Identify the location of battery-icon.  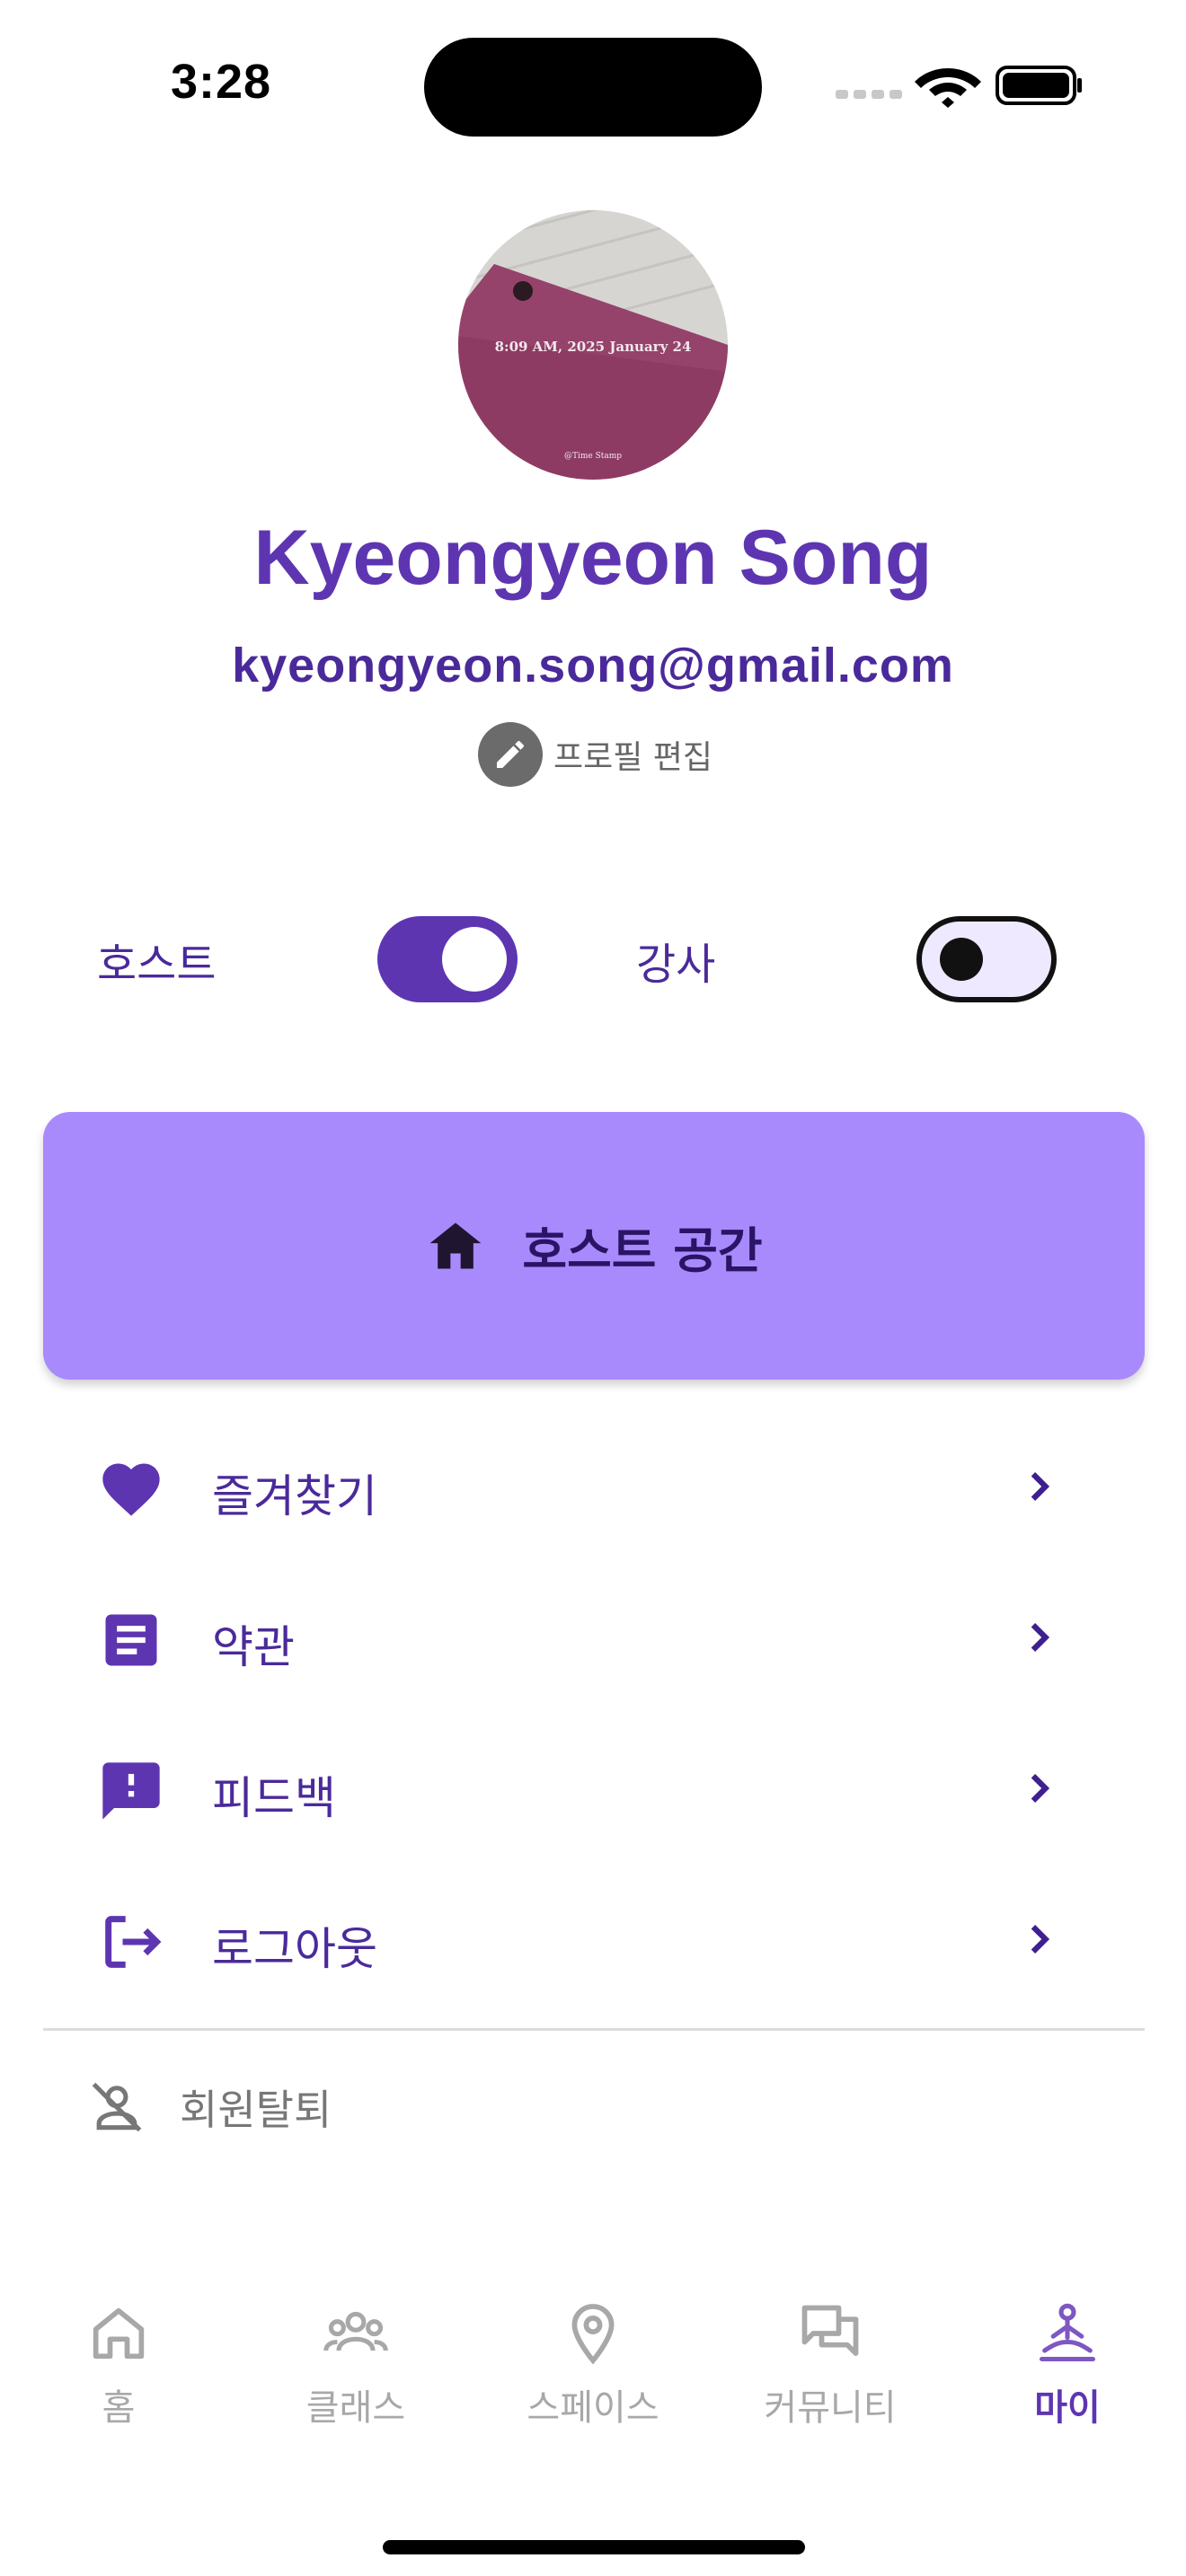
(1039, 85).